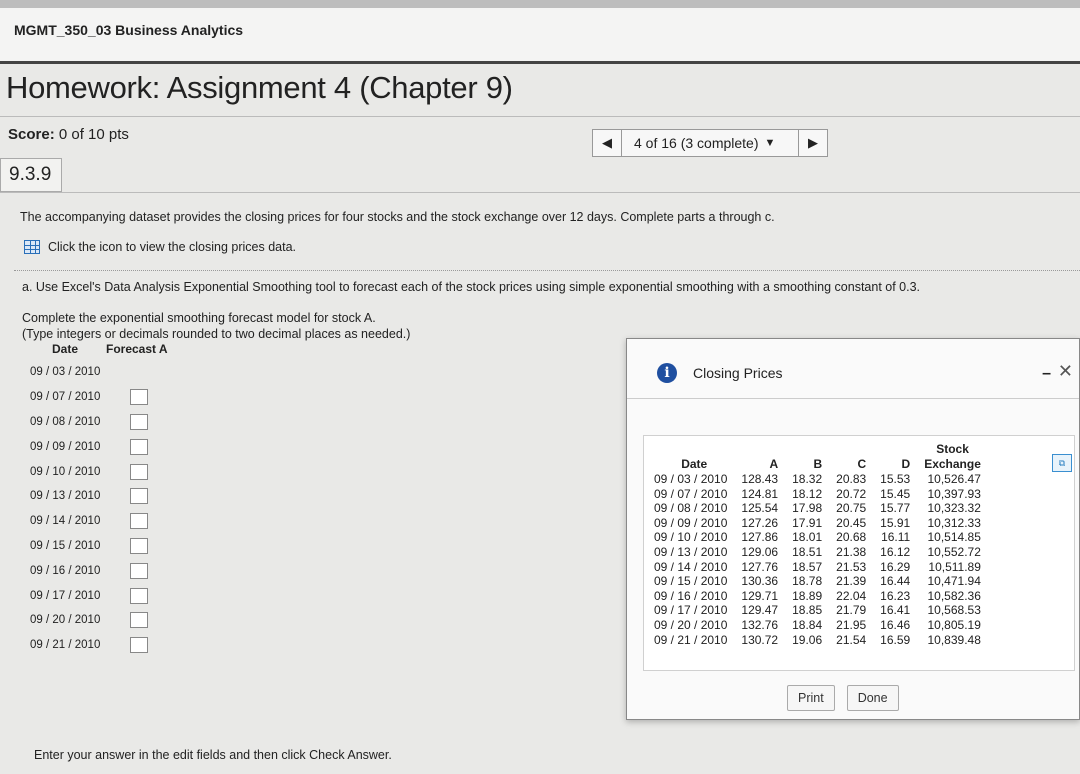 This screenshot has height=774, width=1080. I want to click on divider, so click(547, 270).